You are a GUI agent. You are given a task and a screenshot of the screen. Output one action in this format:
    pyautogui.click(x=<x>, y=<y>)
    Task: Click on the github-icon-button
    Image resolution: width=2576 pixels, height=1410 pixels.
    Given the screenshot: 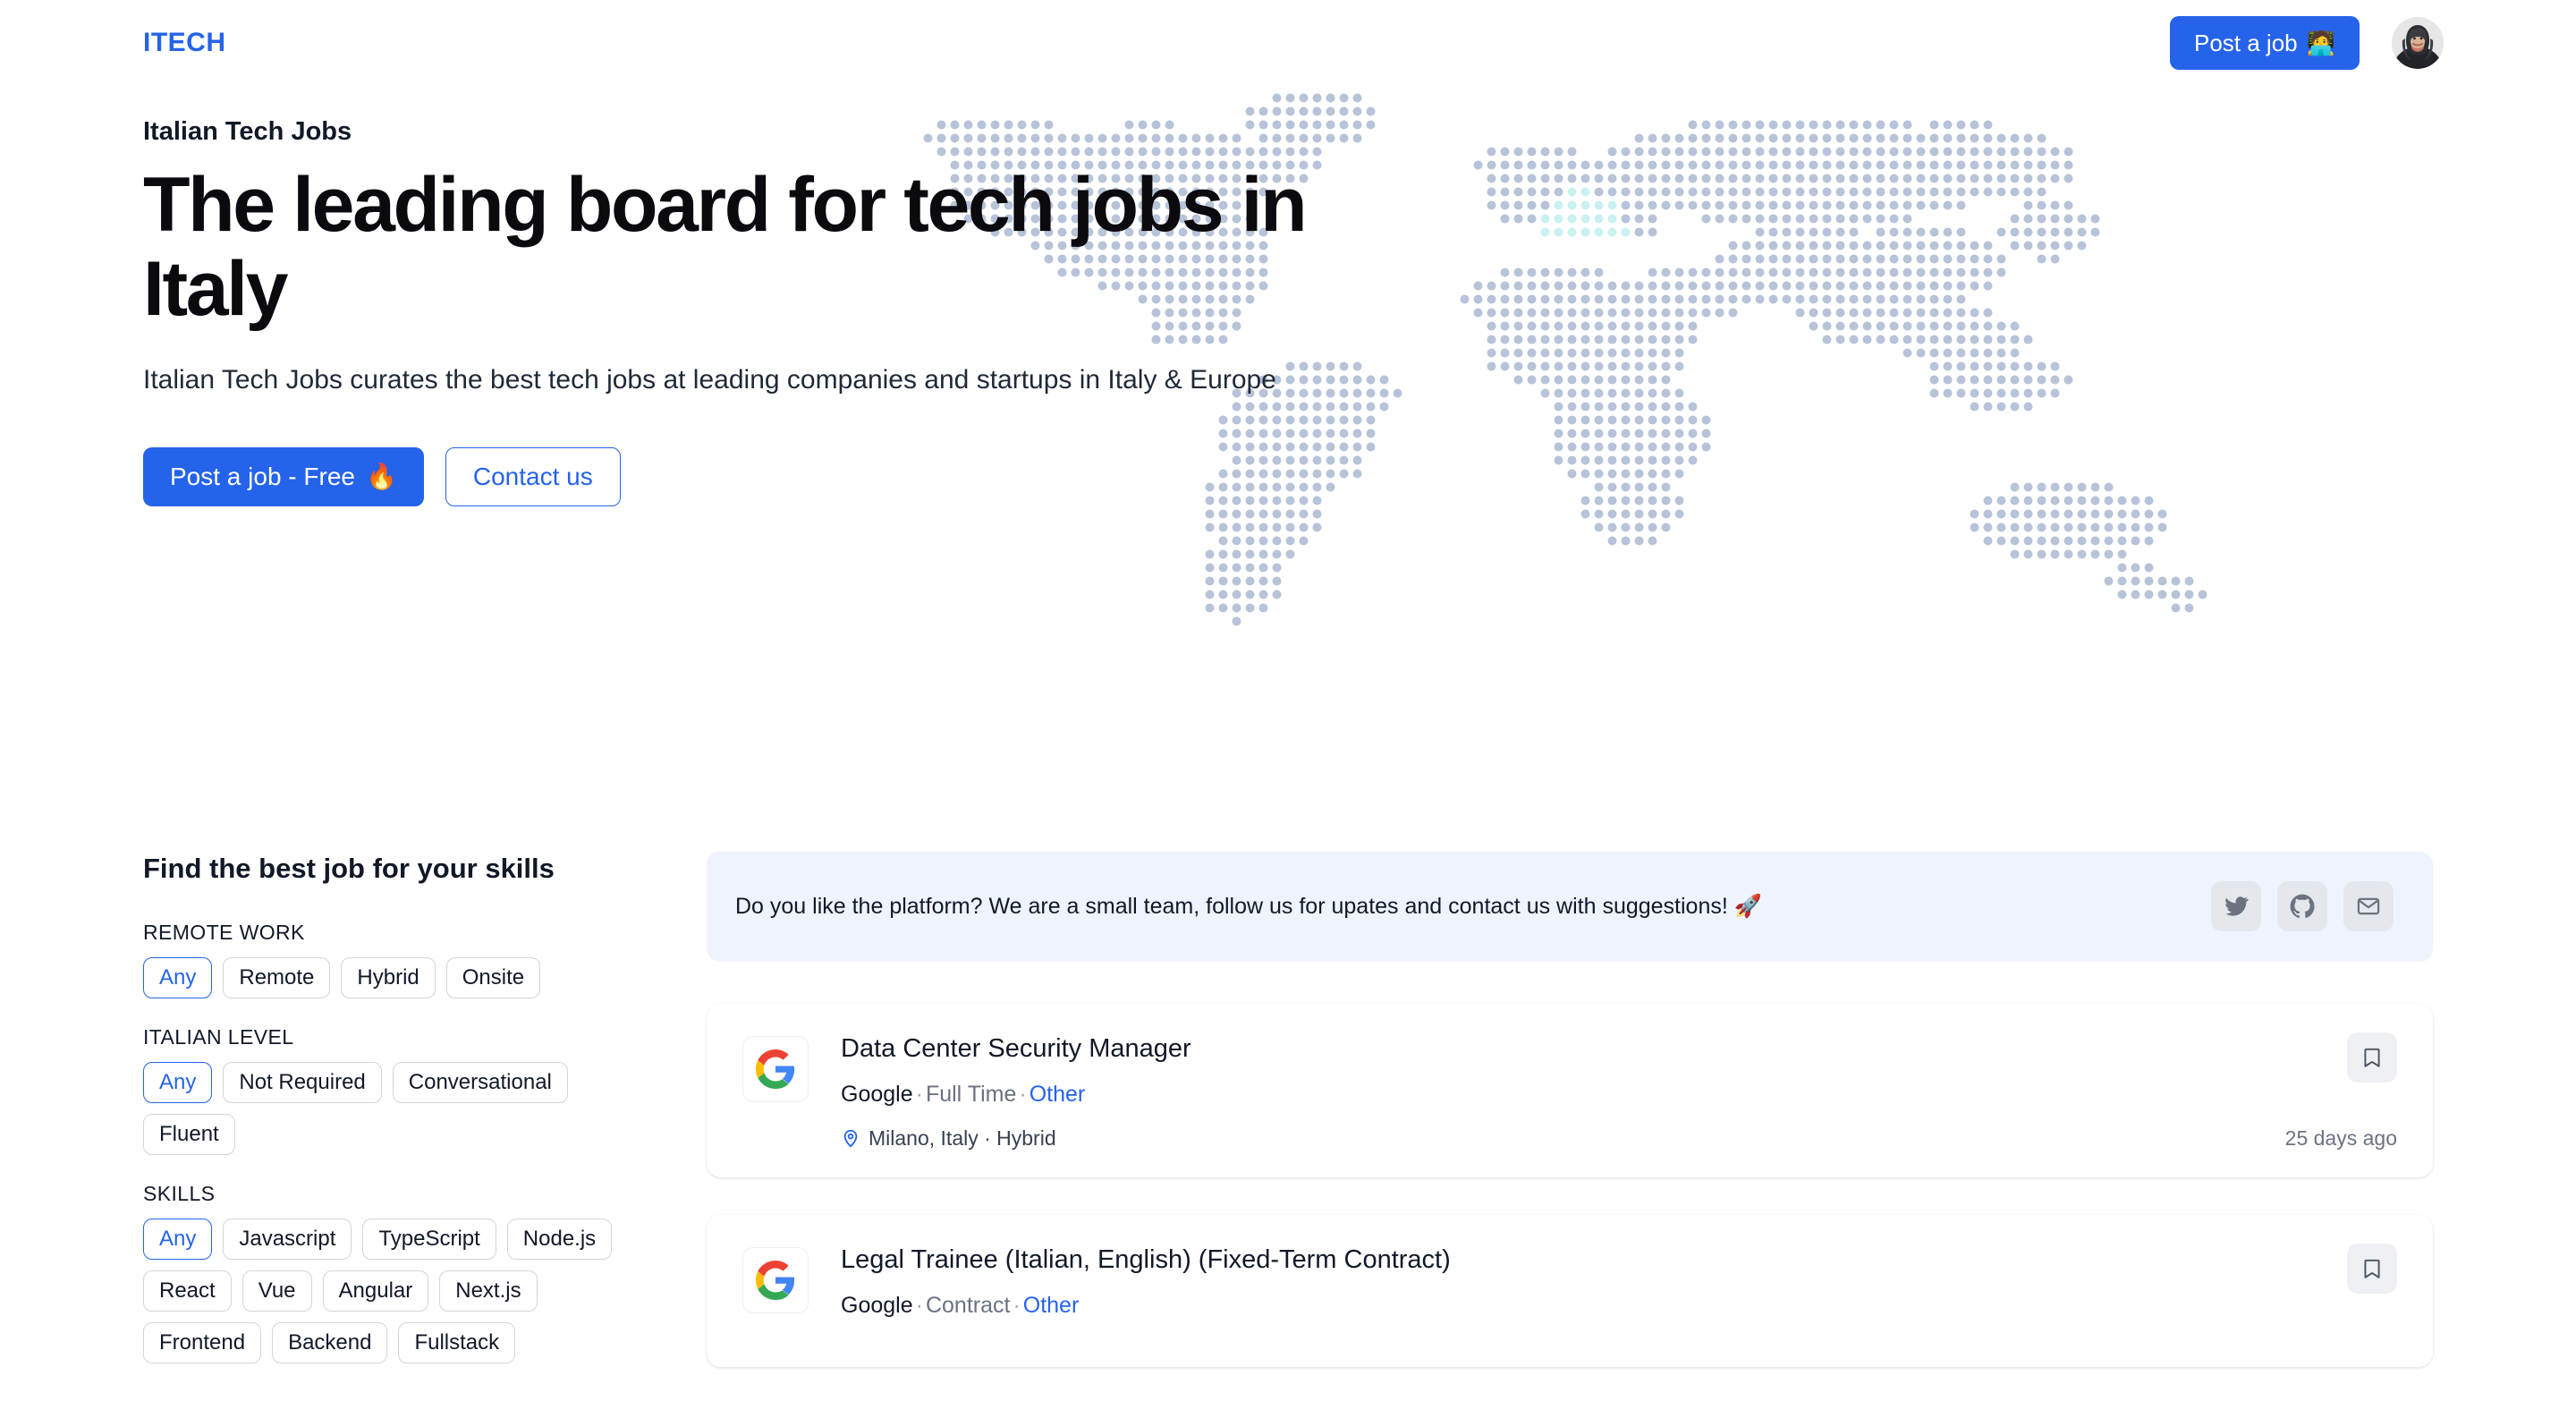 What is the action you would take?
    pyautogui.click(x=2302, y=906)
    